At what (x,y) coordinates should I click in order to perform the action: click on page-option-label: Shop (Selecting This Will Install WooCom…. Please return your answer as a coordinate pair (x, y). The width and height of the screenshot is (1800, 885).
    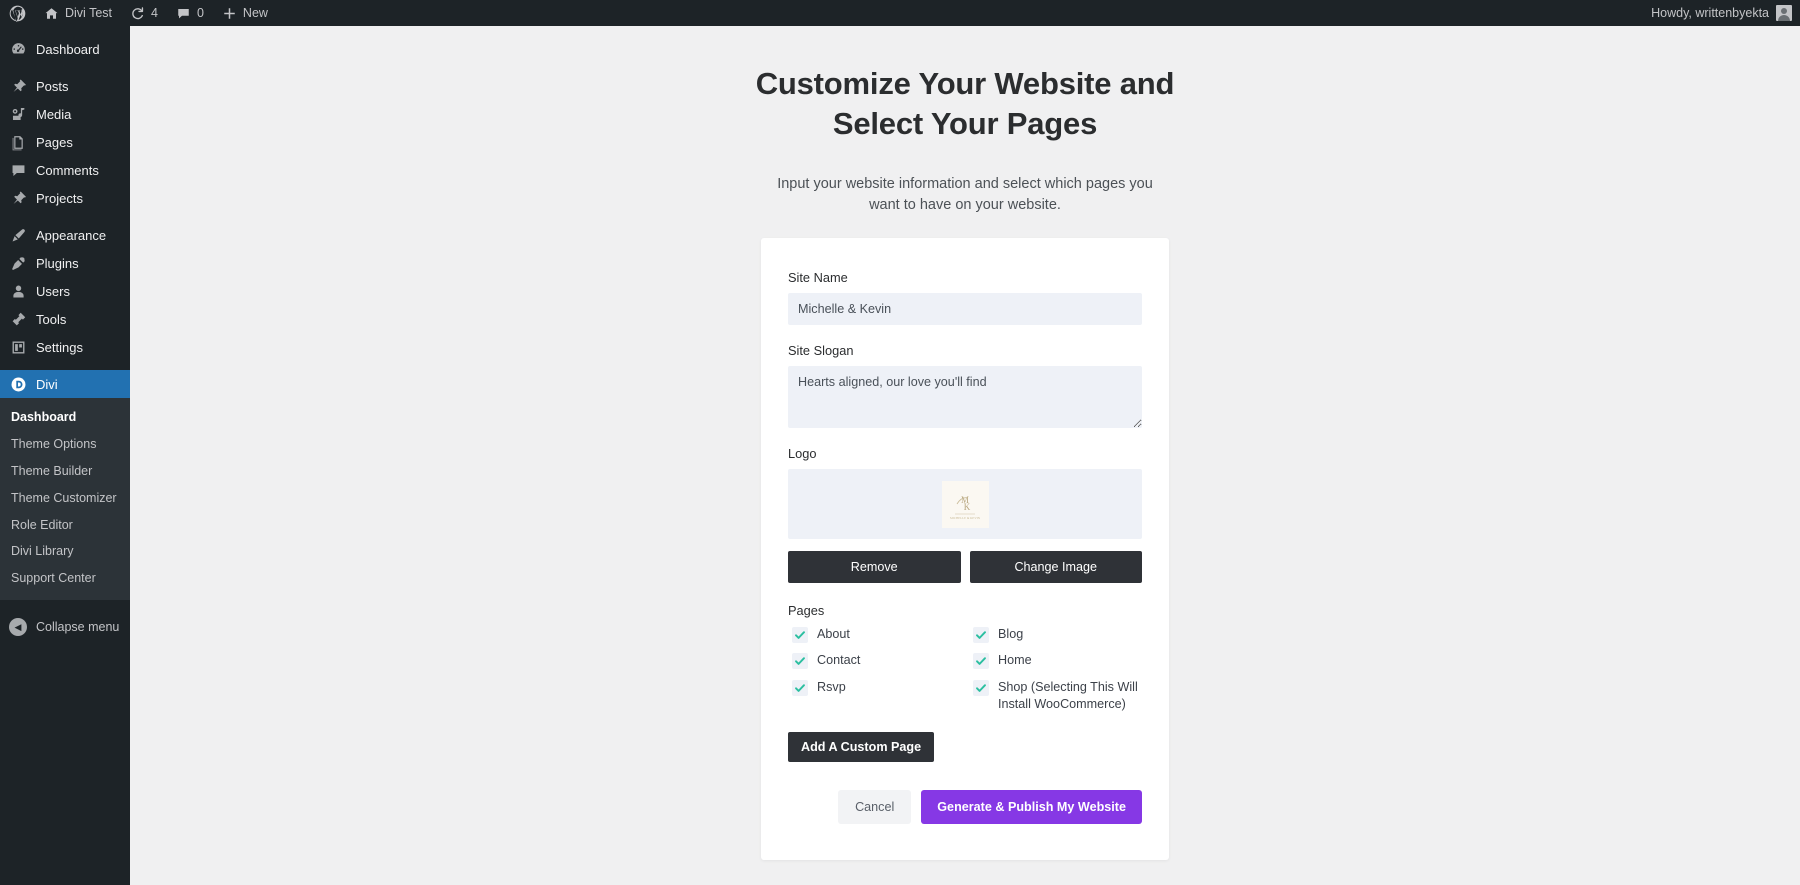
    Looking at the image, I should click on (1068, 695).